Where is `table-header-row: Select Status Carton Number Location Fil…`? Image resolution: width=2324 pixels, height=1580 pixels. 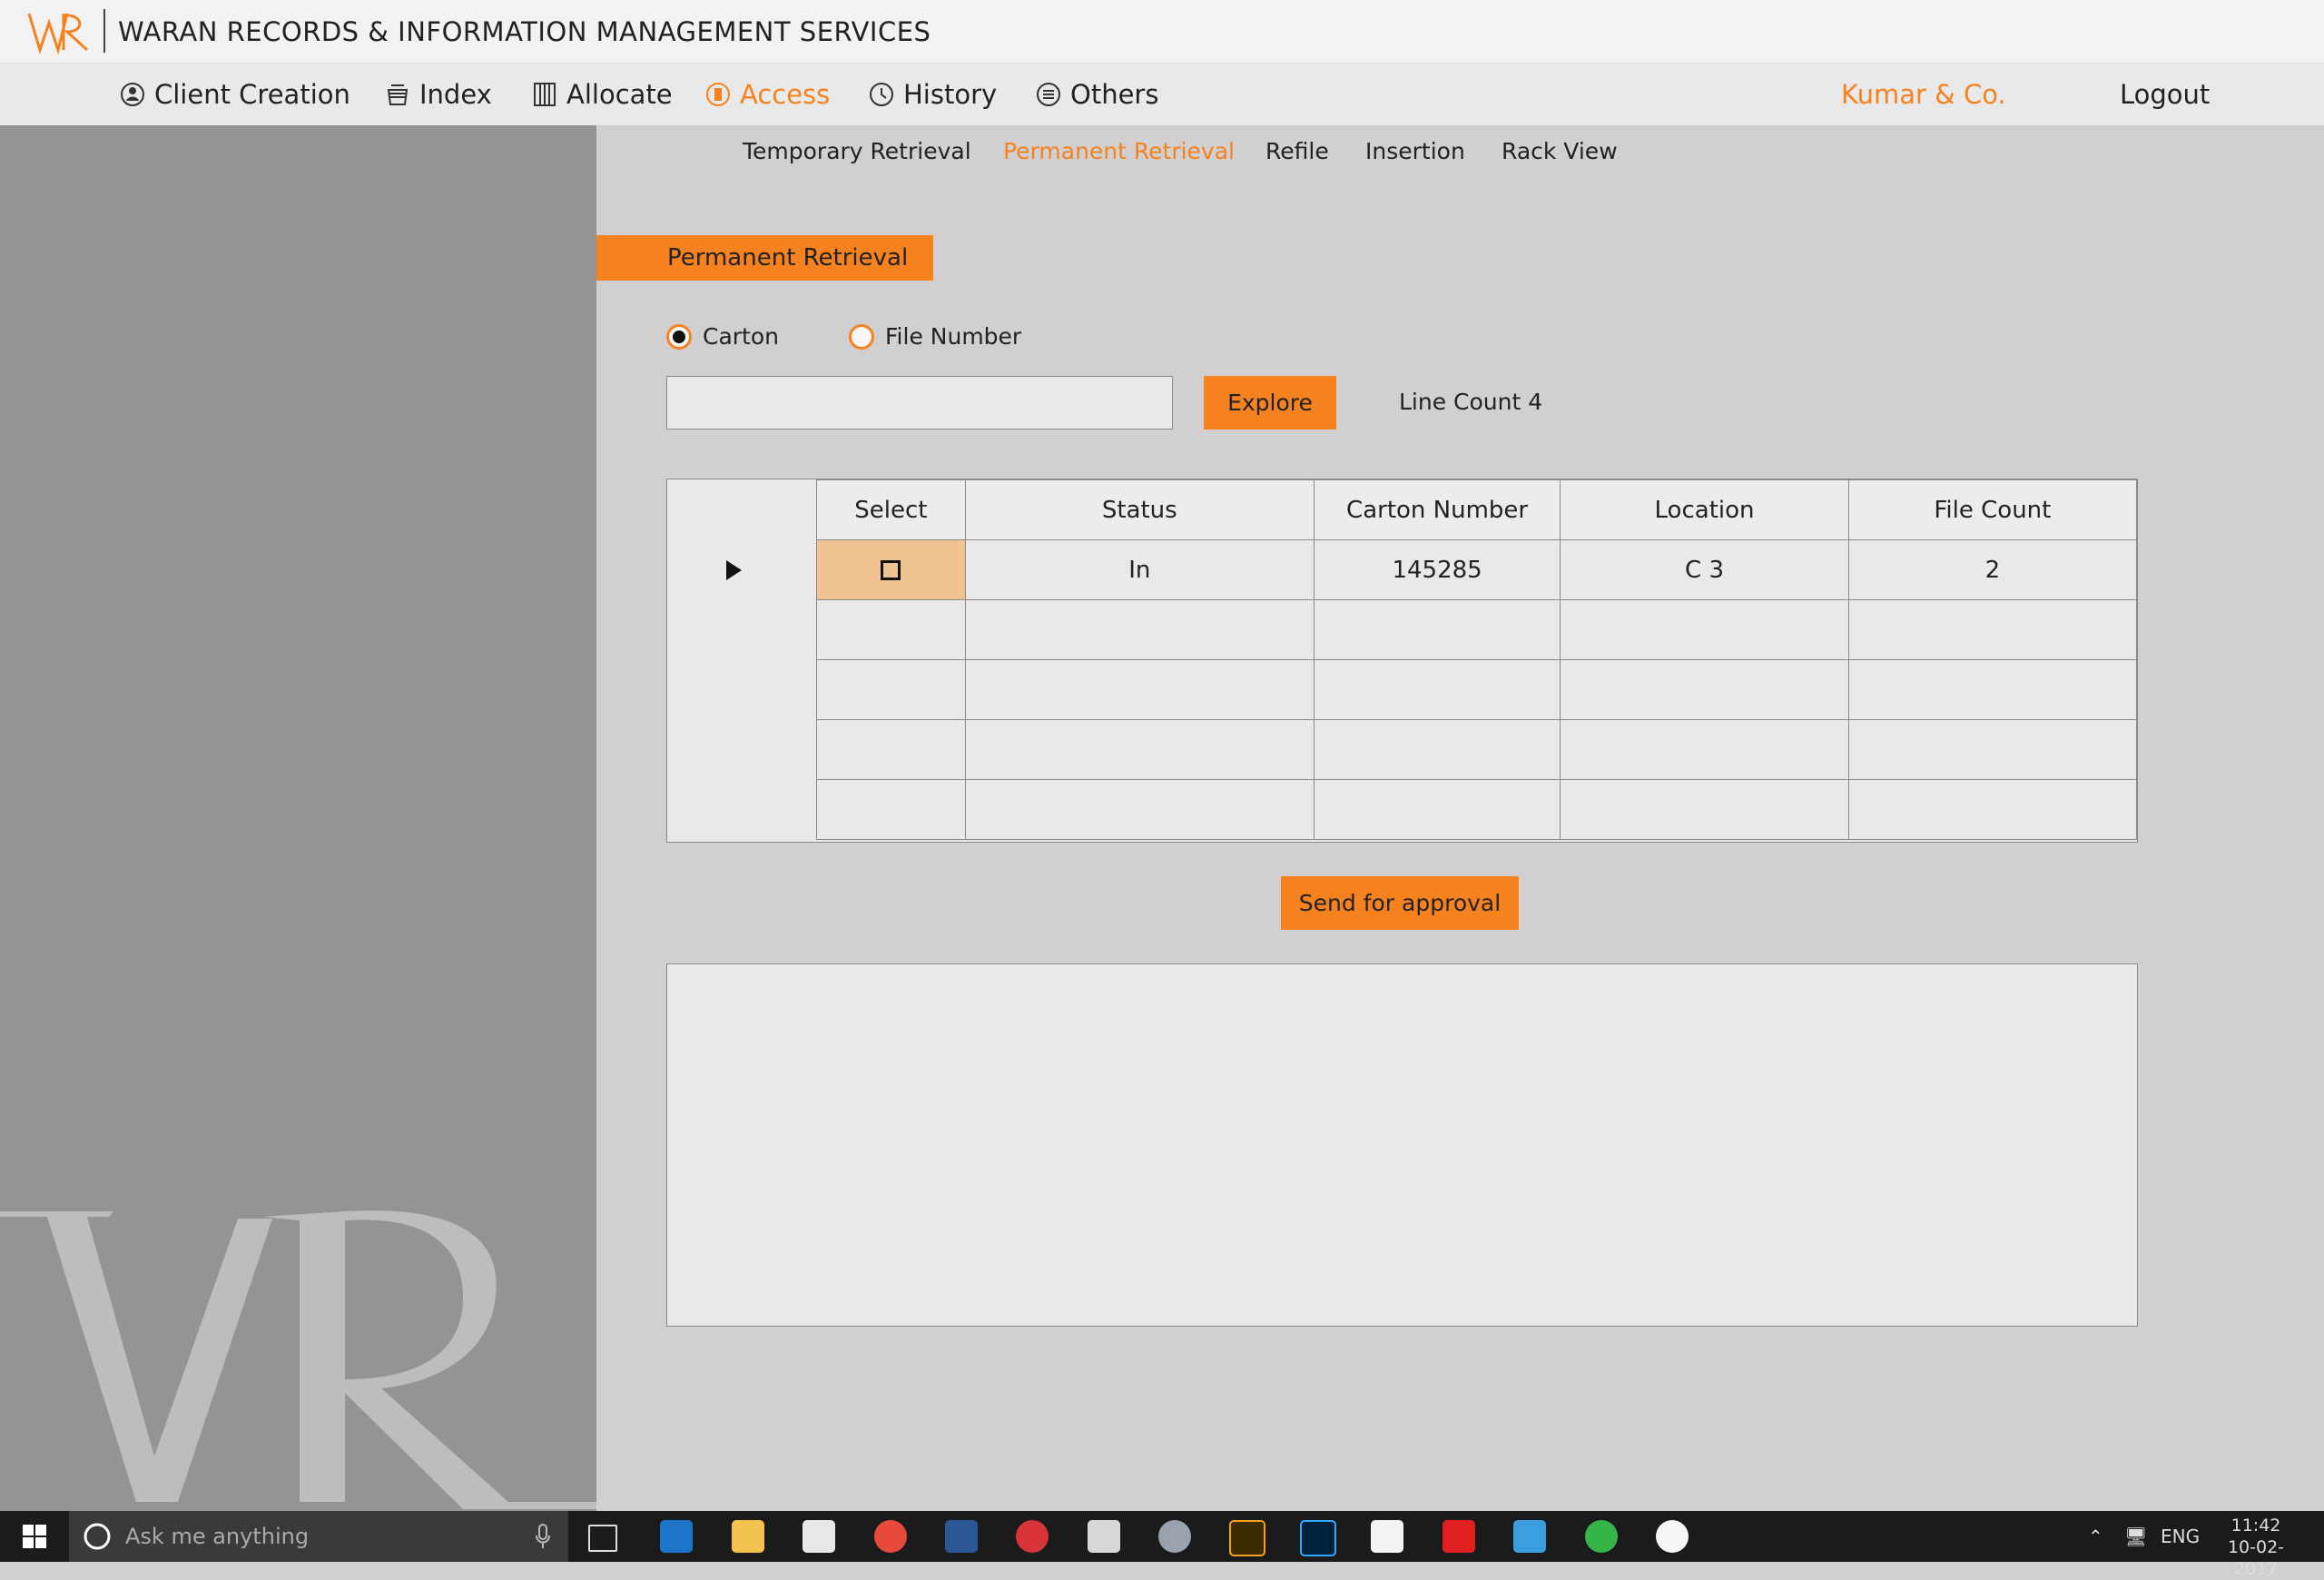
table-header-row: Select Status Carton Number Location Fil… is located at coordinates (1477, 510).